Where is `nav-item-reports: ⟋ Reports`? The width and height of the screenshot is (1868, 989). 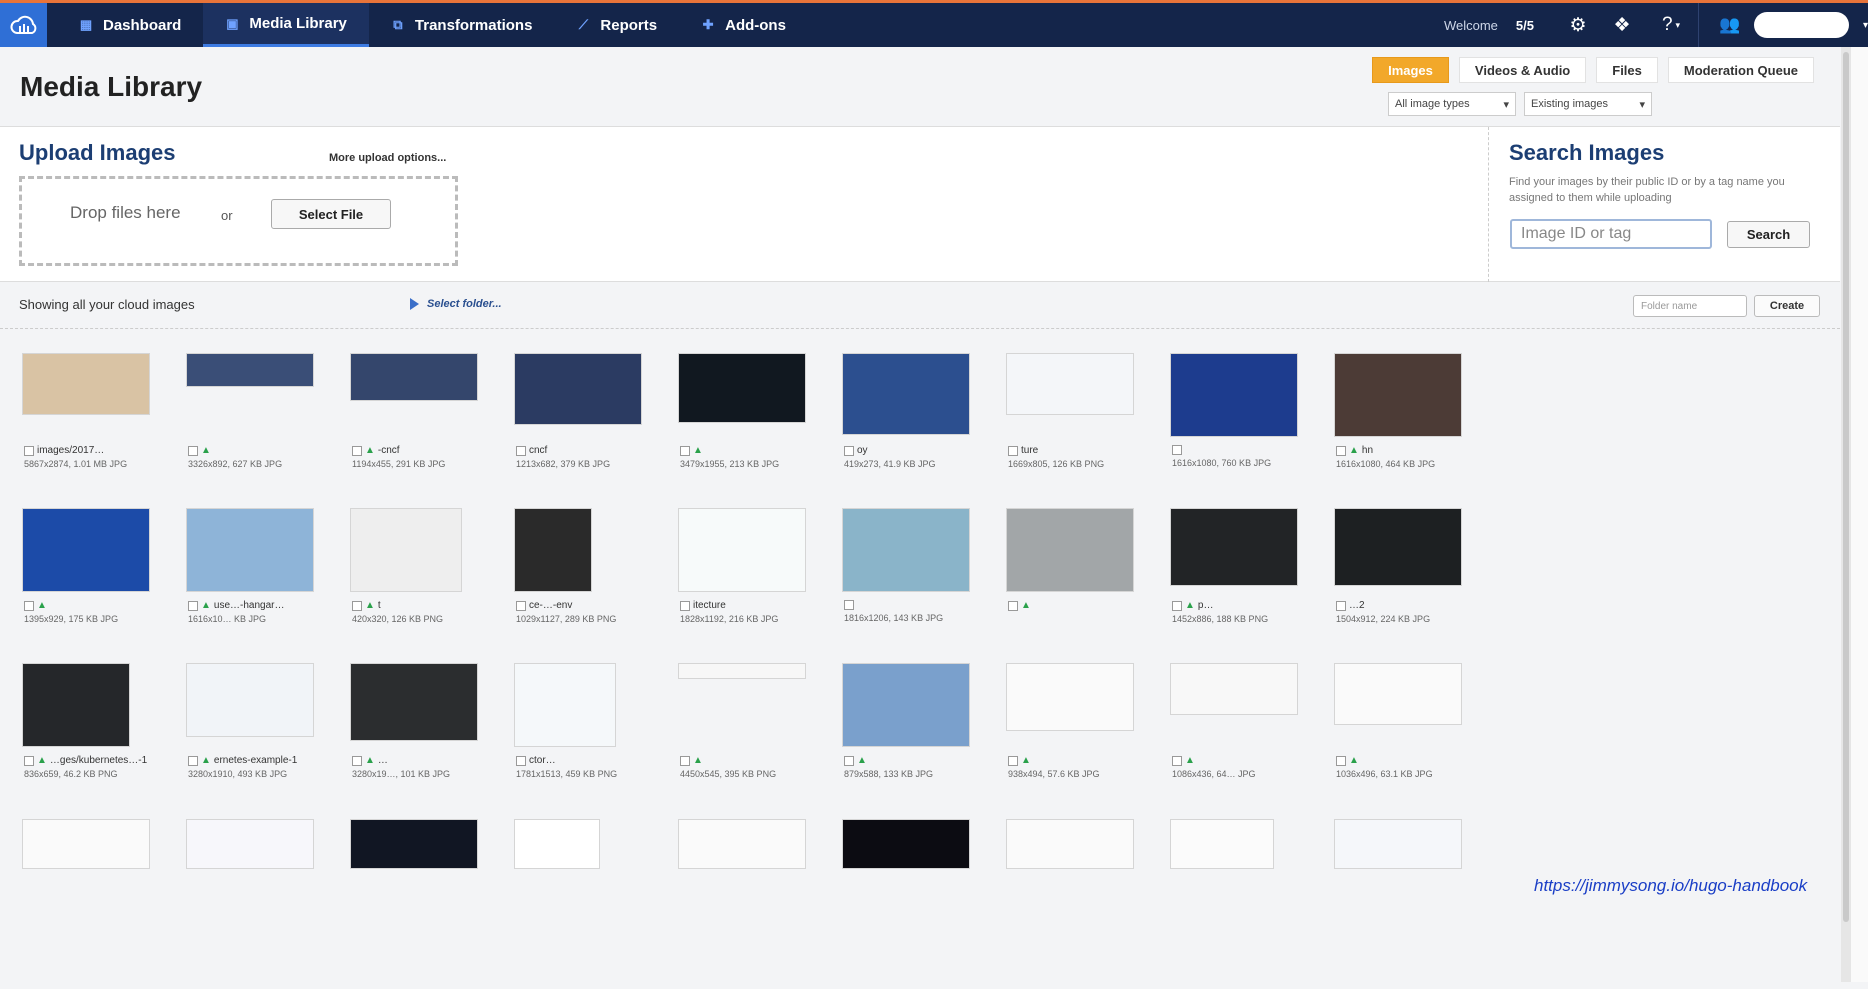 nav-item-reports: ⟋ Reports is located at coordinates (616, 25).